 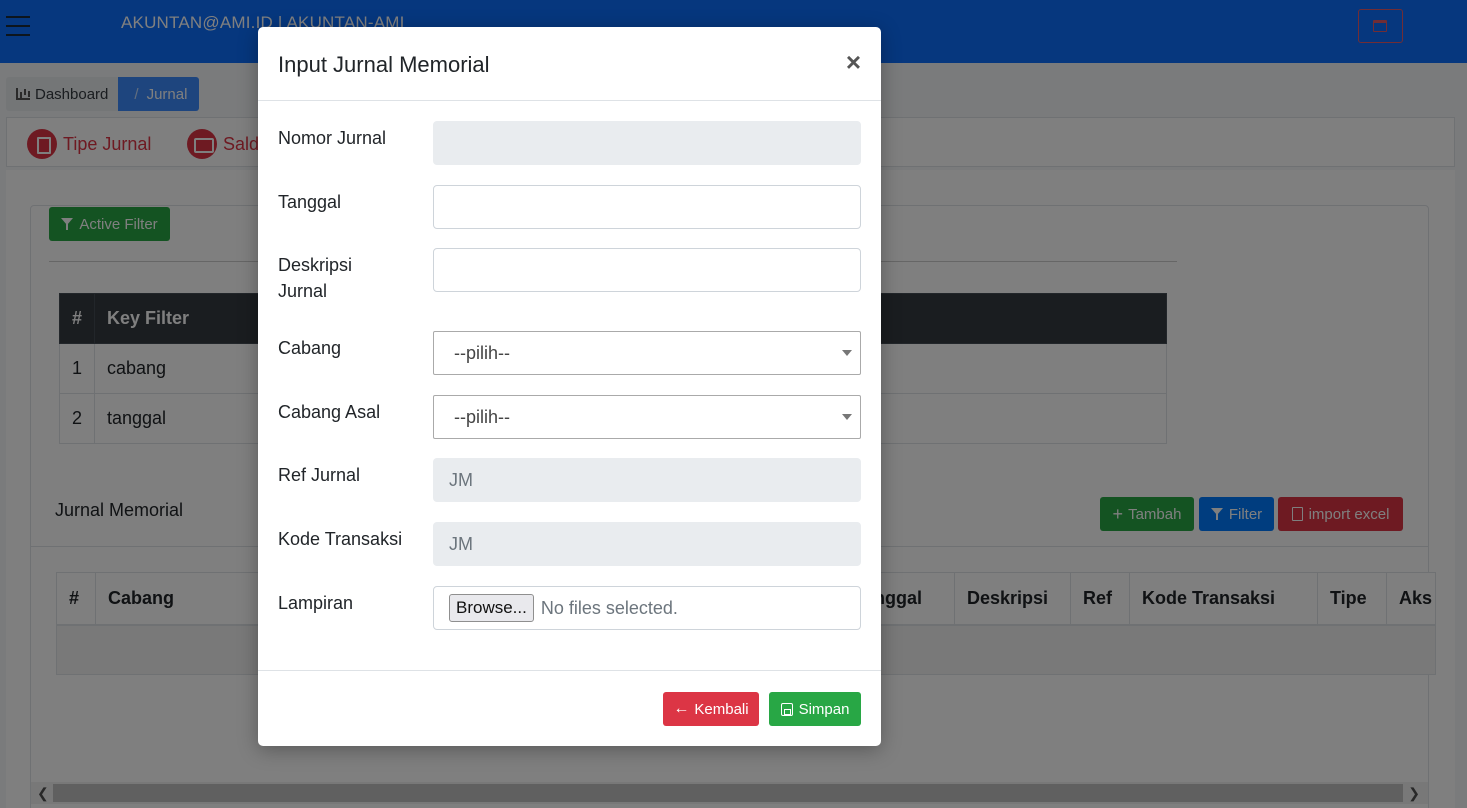 I want to click on arrow-left-icon: ←, so click(x=681, y=708).